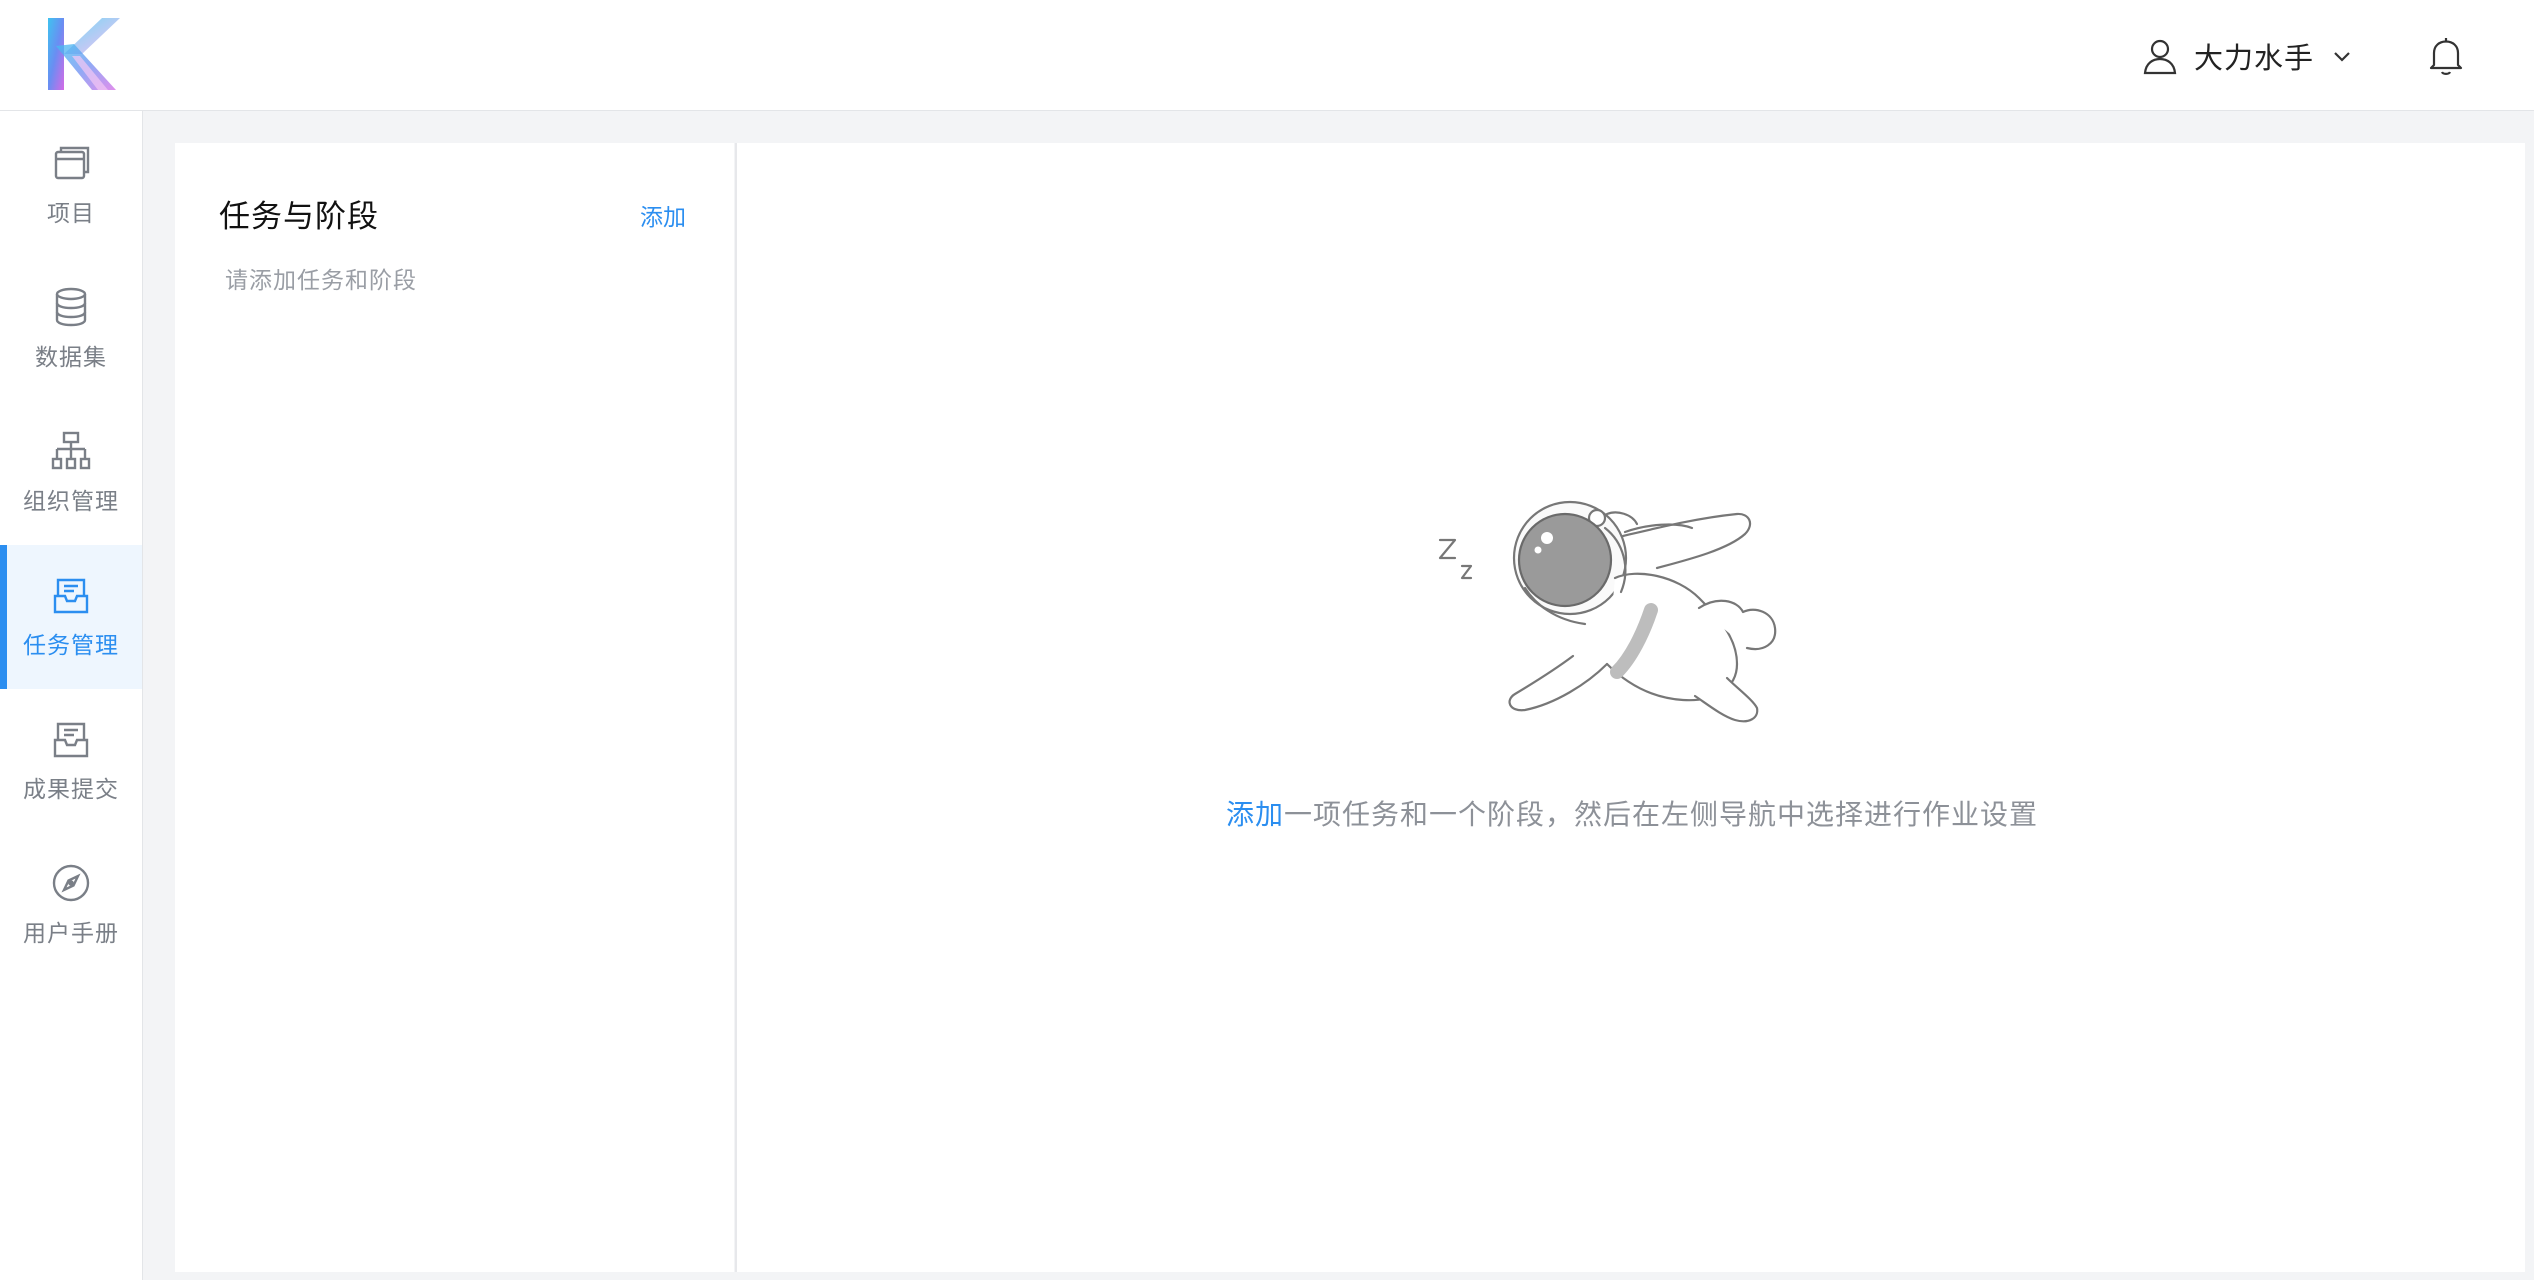  What do you see at coordinates (2342, 57) in the screenshot?
I see `chevron-down-icon` at bounding box center [2342, 57].